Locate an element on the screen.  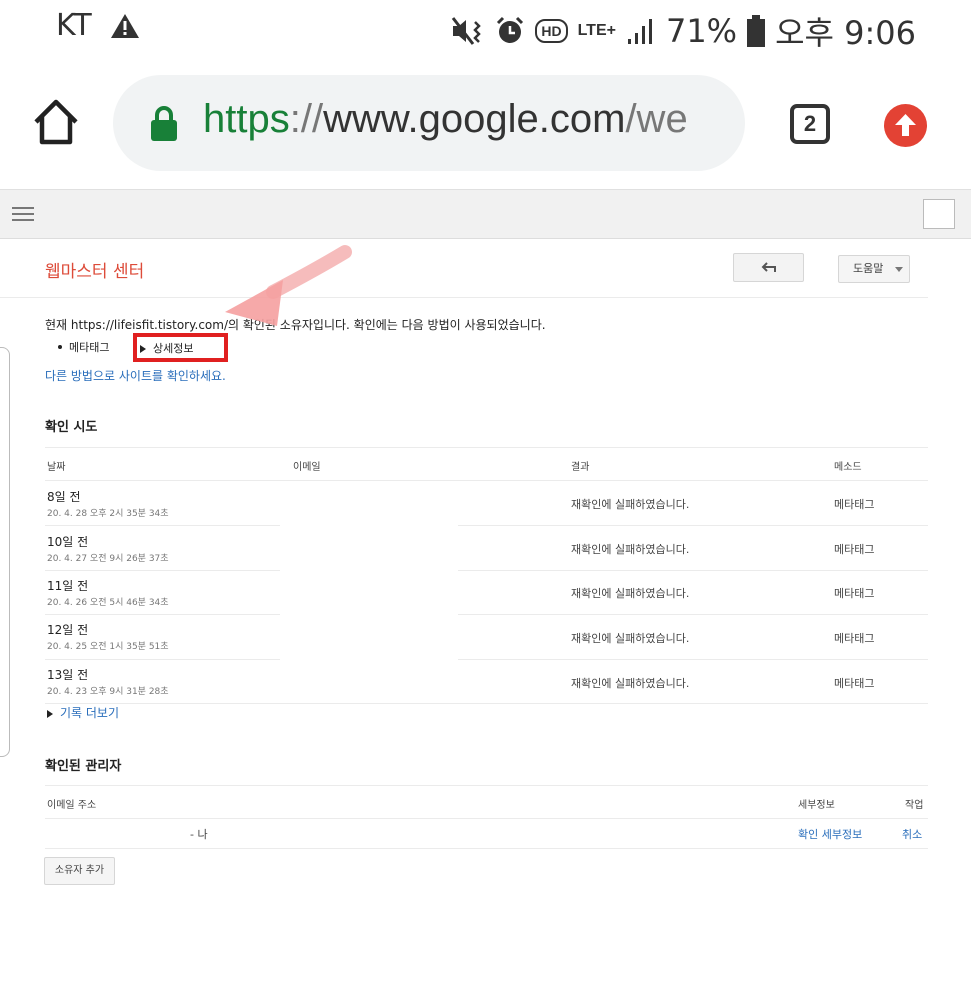
clock: 오후 9:06 is located at coordinates (845, 33).